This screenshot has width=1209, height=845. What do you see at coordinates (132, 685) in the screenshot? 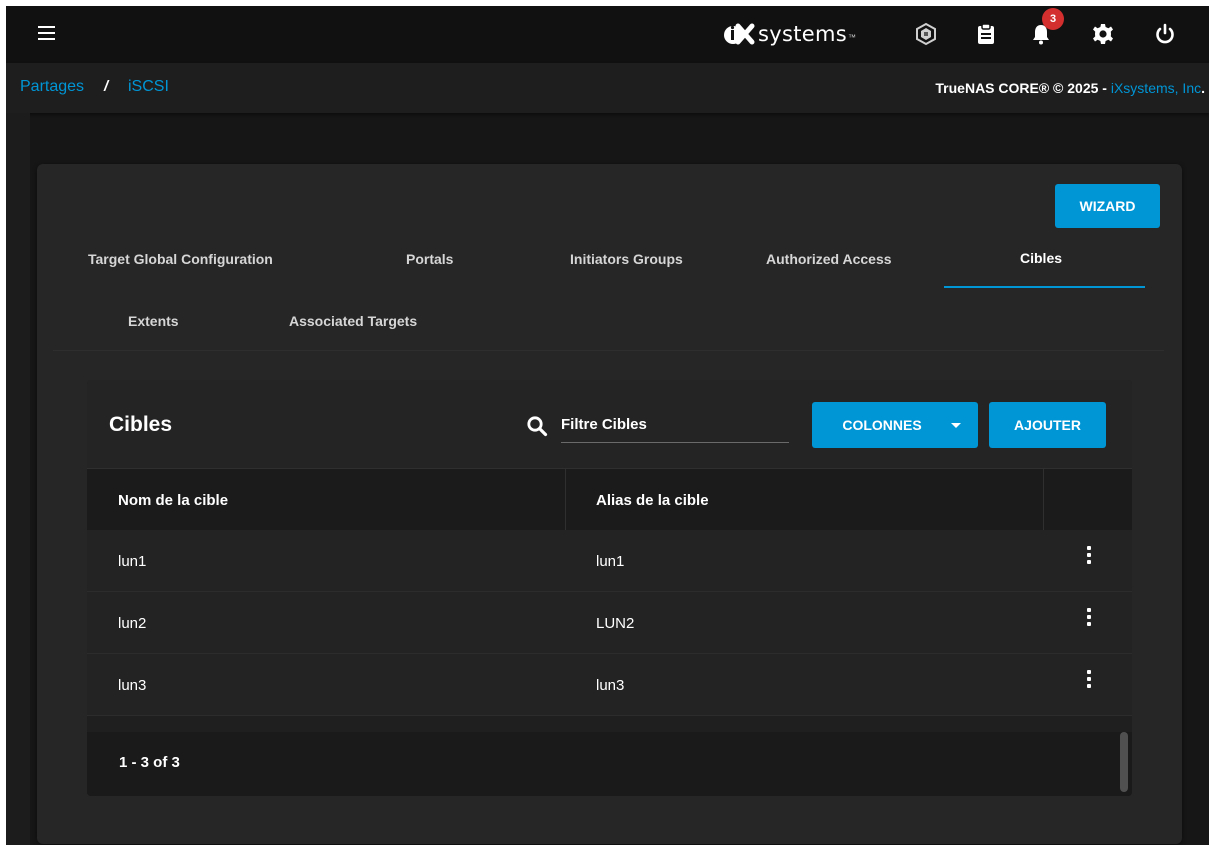
I see `cell-target-name: lun3` at bounding box center [132, 685].